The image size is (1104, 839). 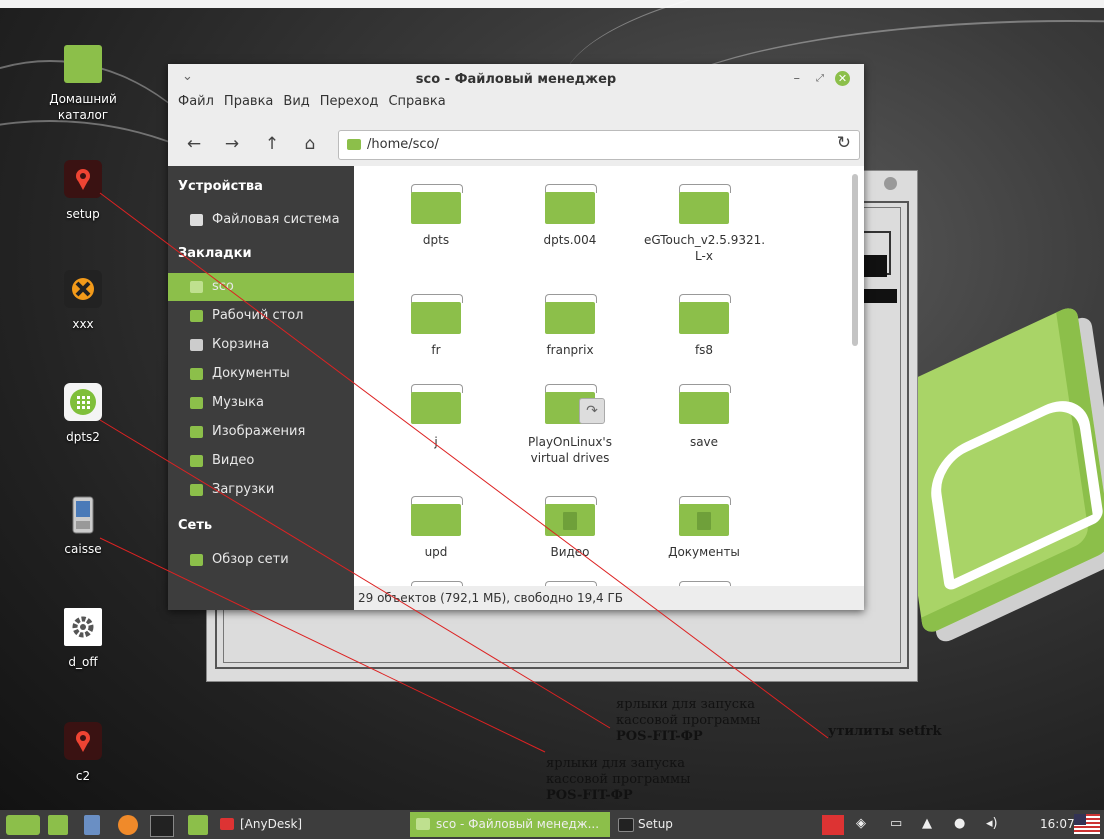 I want to click on shield-icon: ◈, so click(x=861, y=823).